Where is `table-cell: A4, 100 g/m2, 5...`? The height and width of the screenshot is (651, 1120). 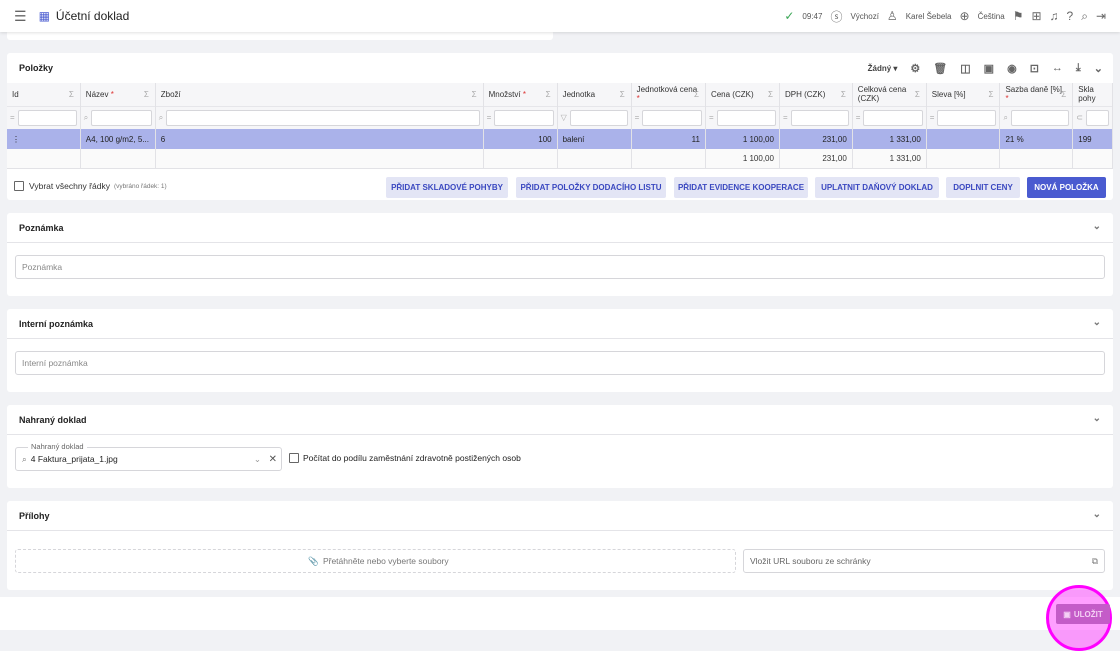
table-cell: A4, 100 g/m2, 5... is located at coordinates (118, 139).